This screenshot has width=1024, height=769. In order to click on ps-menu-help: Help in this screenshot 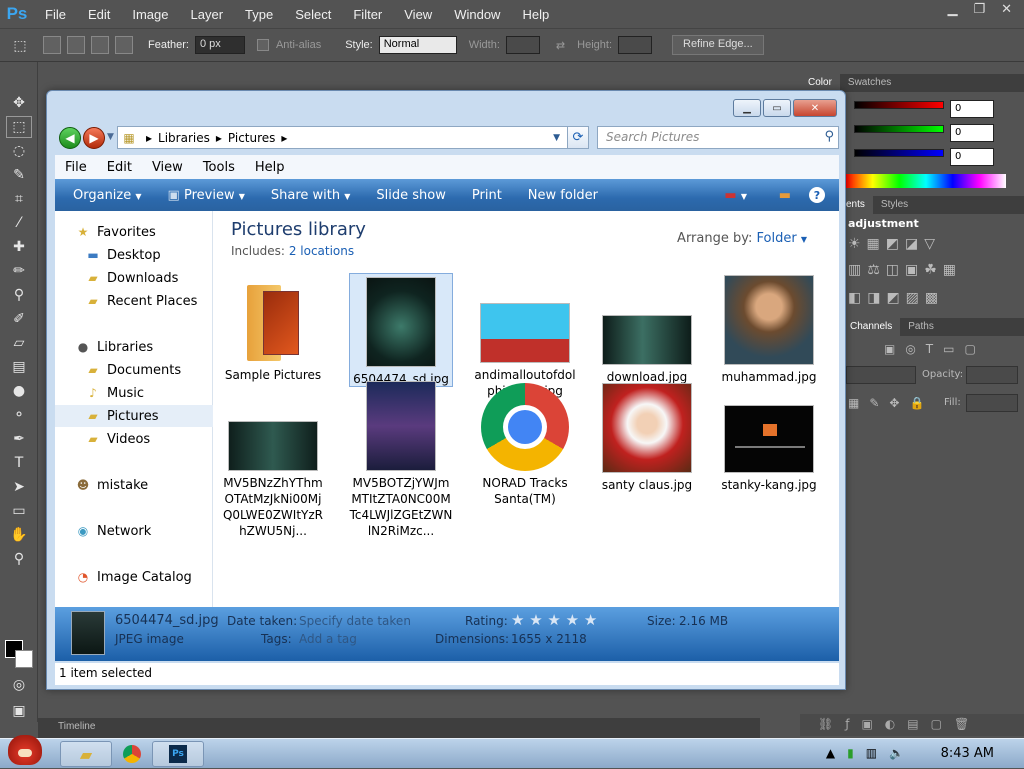, I will do `click(535, 14)`.